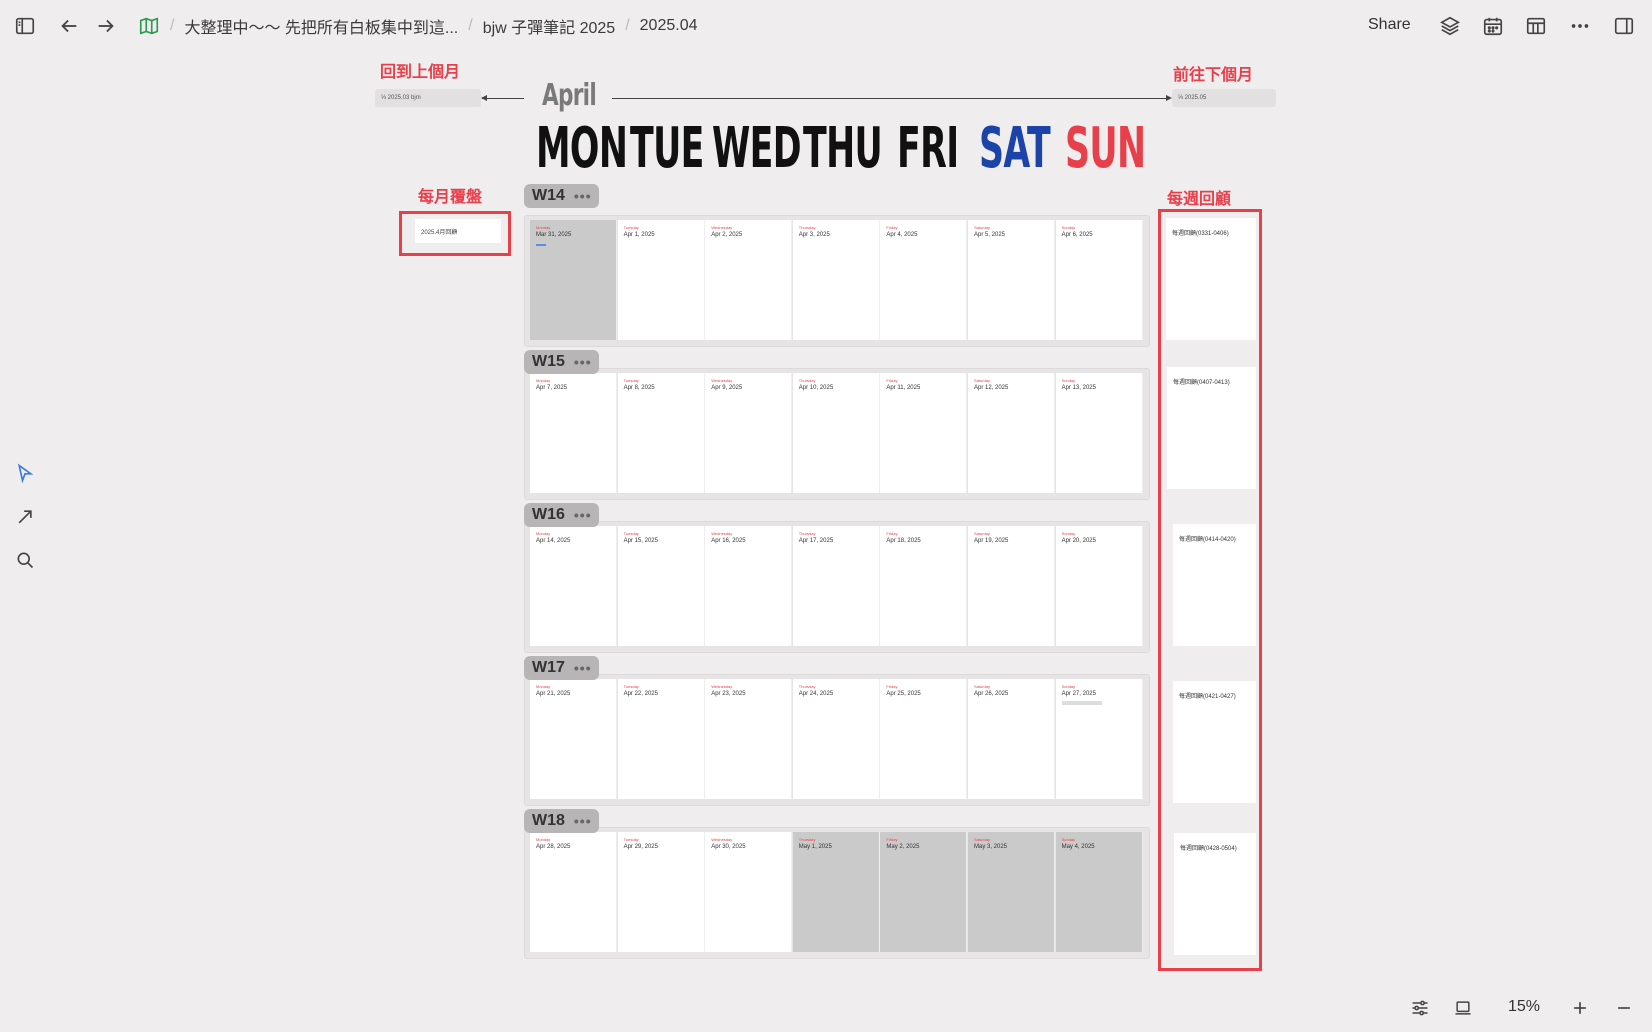 The image size is (1652, 1032). I want to click on day-card-weekday: Saturday, so click(982, 380).